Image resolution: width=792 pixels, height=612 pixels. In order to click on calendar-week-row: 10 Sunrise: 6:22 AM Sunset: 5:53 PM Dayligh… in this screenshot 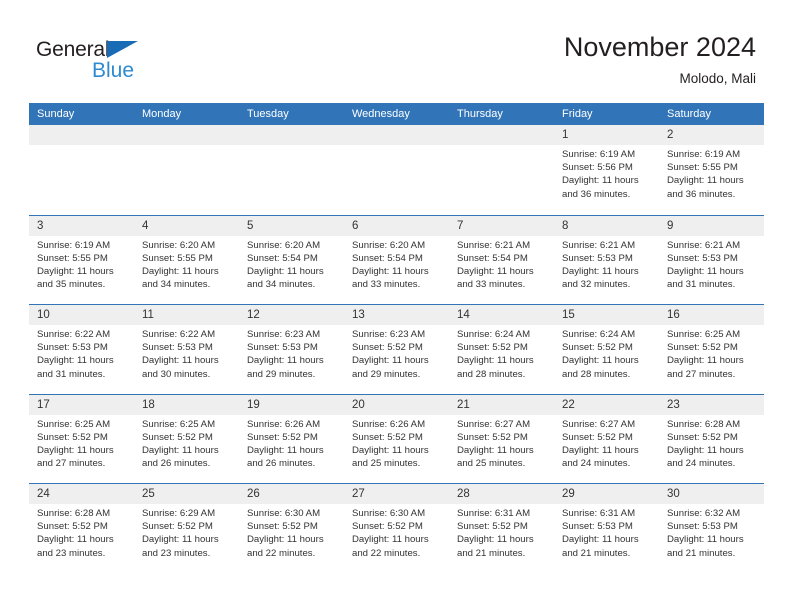, I will do `click(396, 349)`.